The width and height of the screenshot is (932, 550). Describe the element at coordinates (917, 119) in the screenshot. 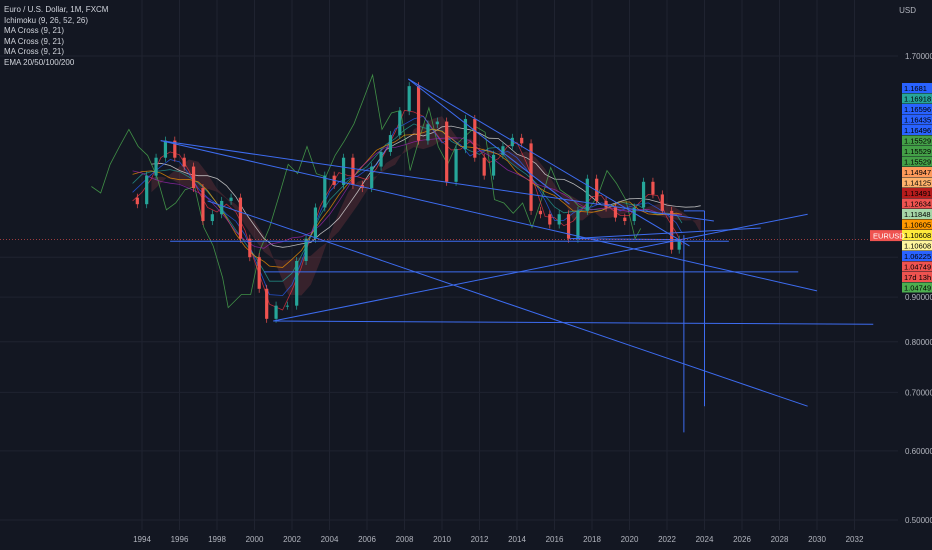

I see `price-tag-label: 1.16435` at that location.